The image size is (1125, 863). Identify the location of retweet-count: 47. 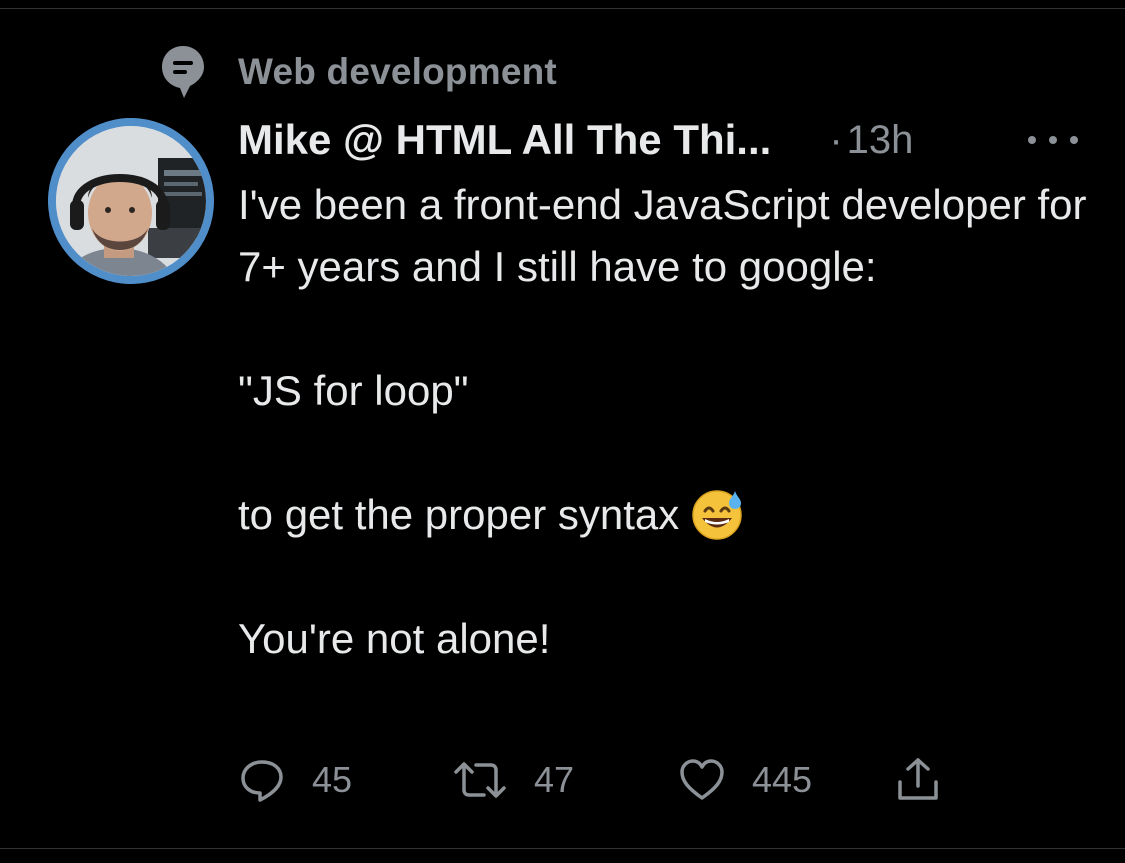
(554, 779).